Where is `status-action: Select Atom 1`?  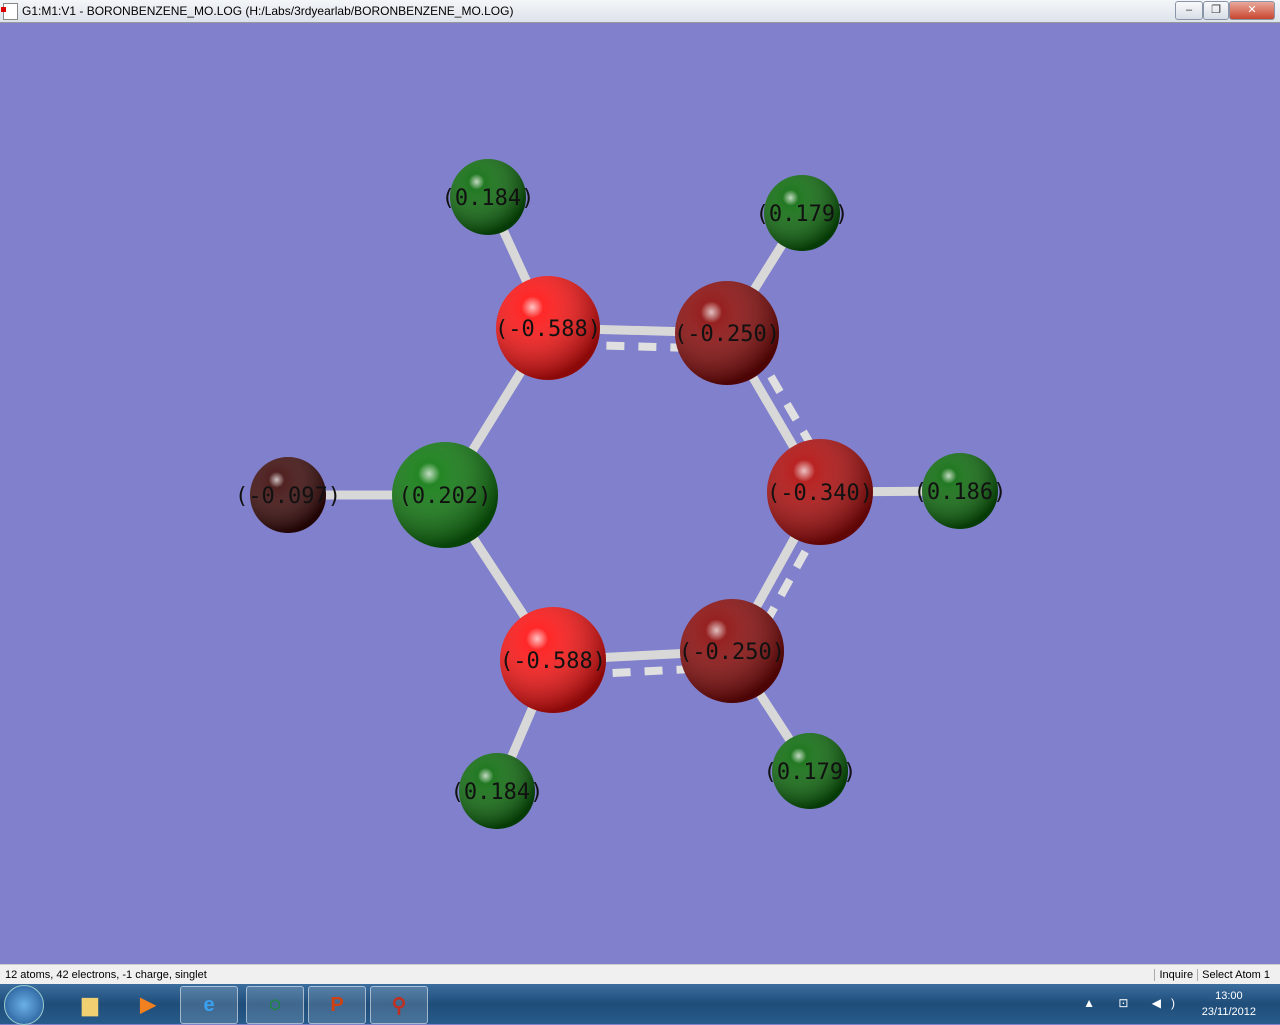
status-action: Select Atom 1 is located at coordinates (1235, 975).